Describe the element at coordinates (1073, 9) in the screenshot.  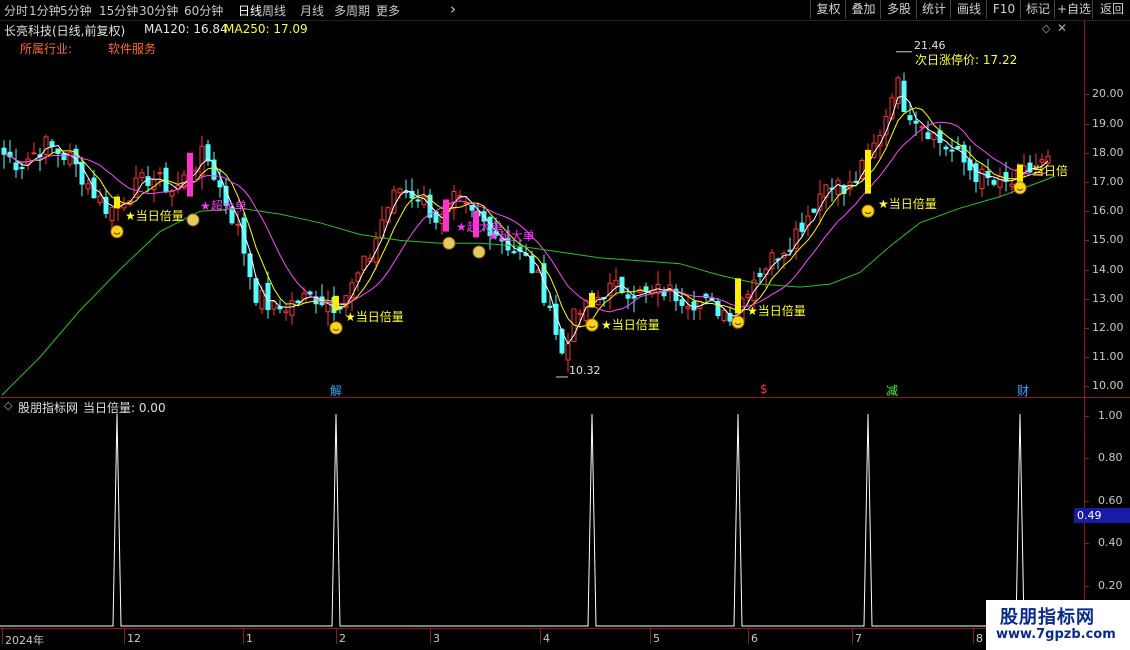
I see `toolbar-button: +自选` at that location.